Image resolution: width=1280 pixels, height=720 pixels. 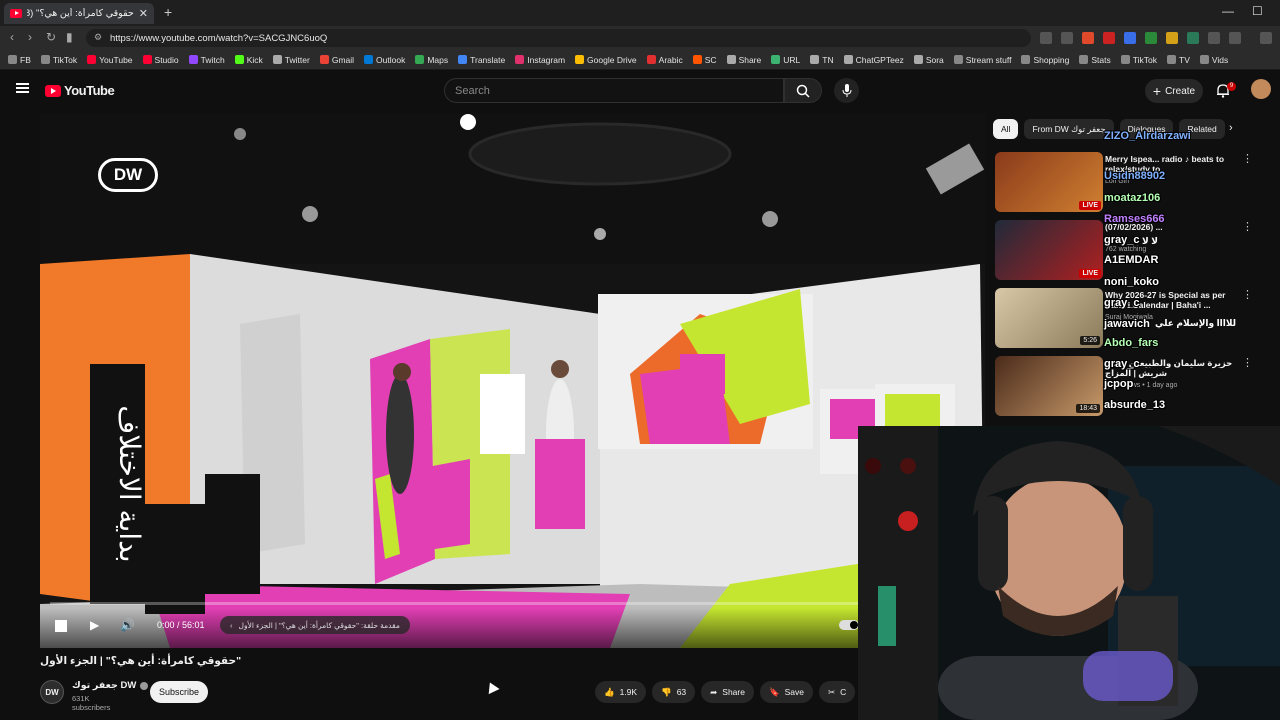 I want to click on bookmark-google-drive: Google Drive, so click(x=606, y=60).